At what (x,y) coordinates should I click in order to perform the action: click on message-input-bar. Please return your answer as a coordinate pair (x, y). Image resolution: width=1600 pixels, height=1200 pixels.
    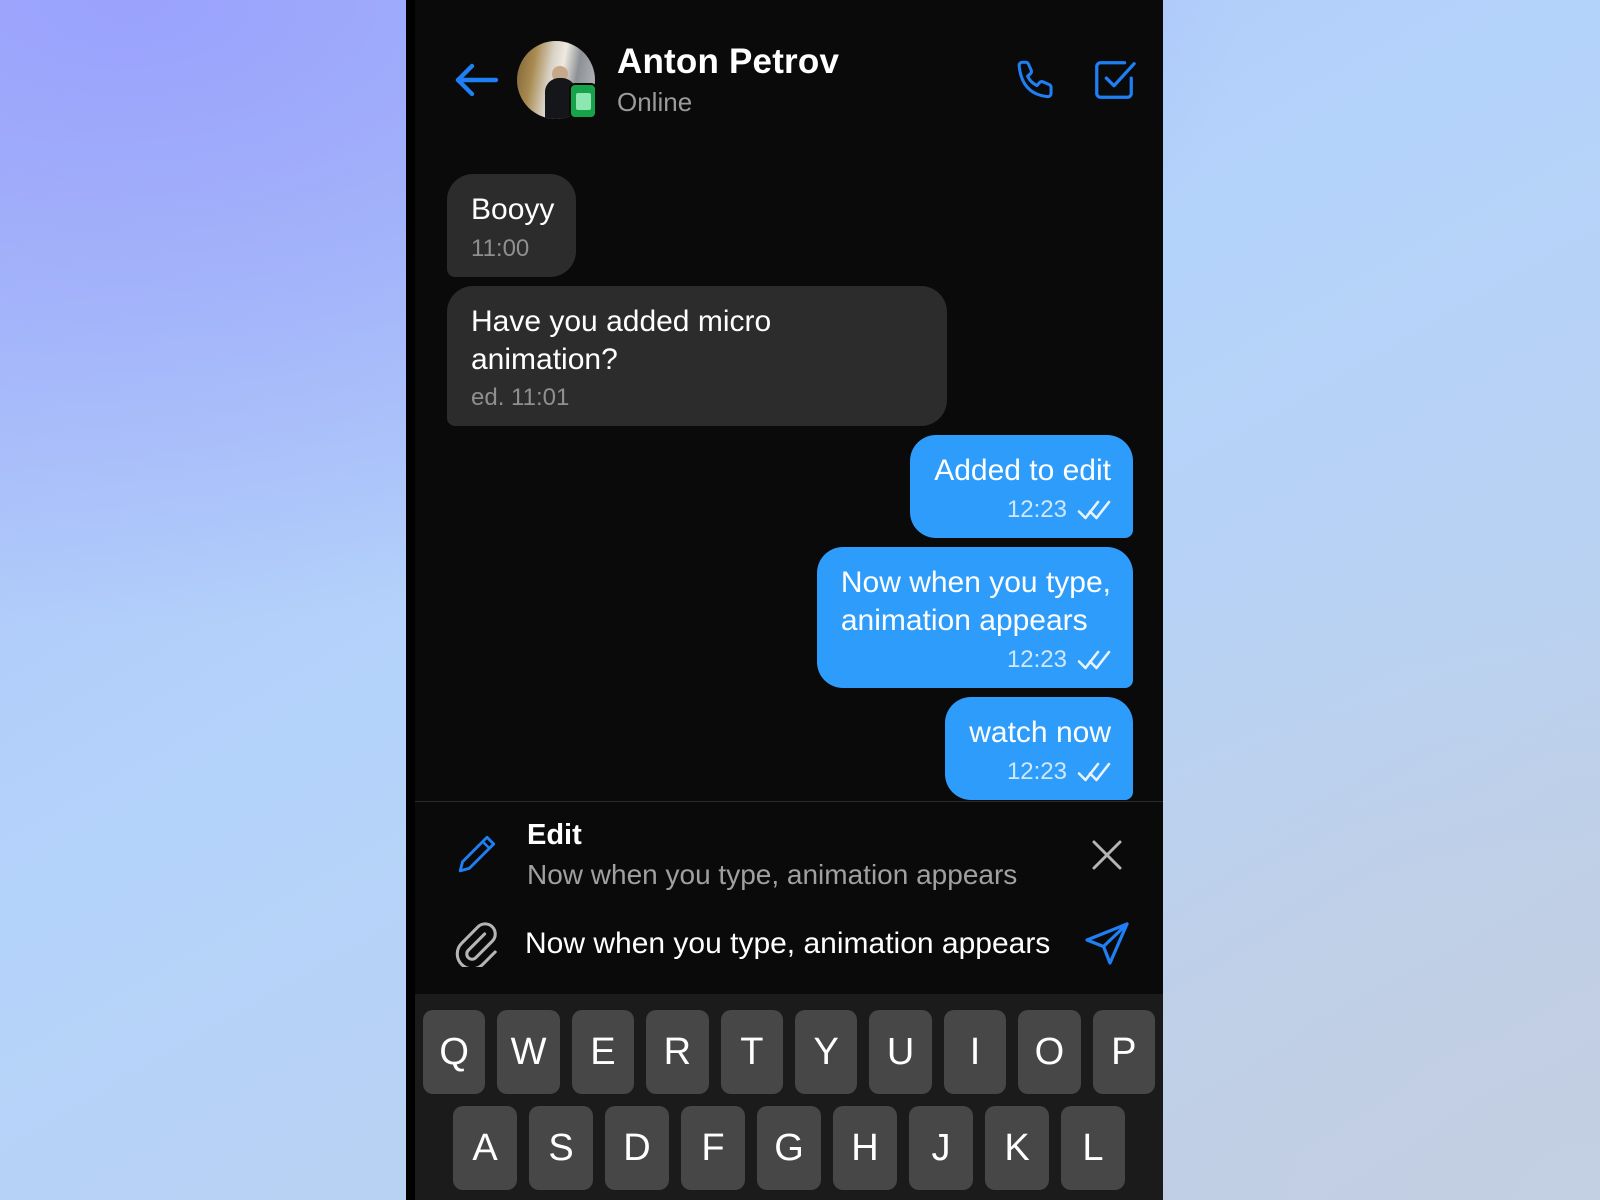
    Looking at the image, I should click on (789, 950).